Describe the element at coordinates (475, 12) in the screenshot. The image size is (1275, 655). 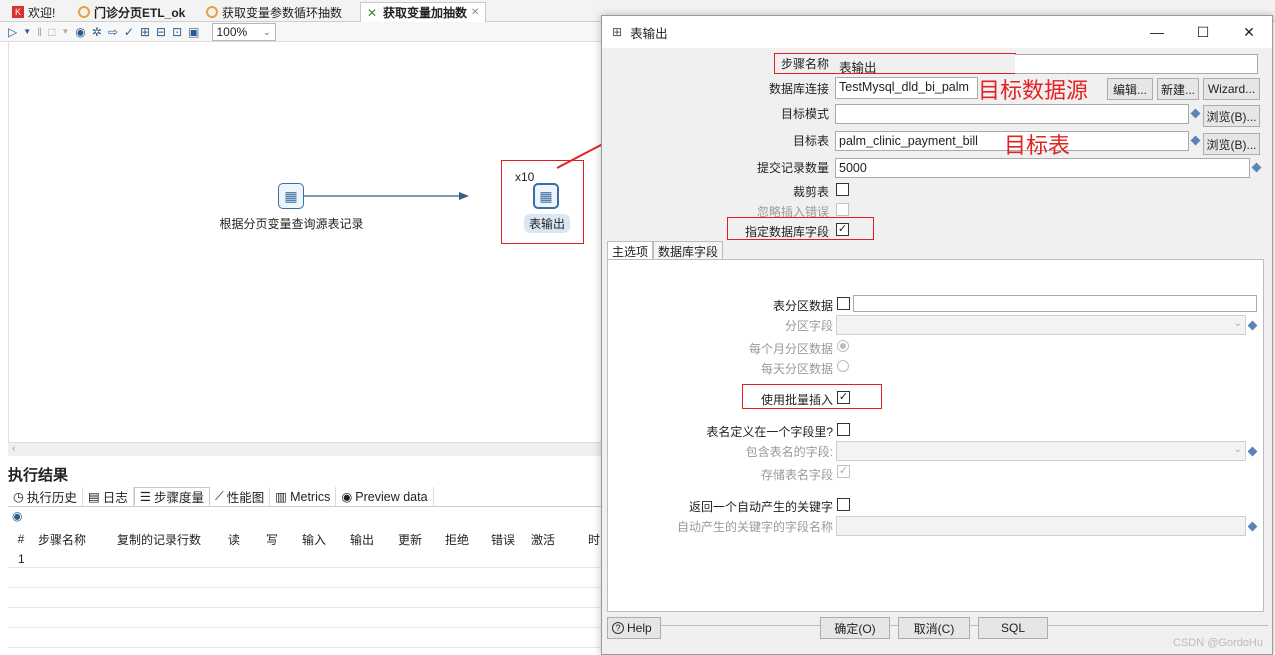
I see `close-icon: ✕` at that location.